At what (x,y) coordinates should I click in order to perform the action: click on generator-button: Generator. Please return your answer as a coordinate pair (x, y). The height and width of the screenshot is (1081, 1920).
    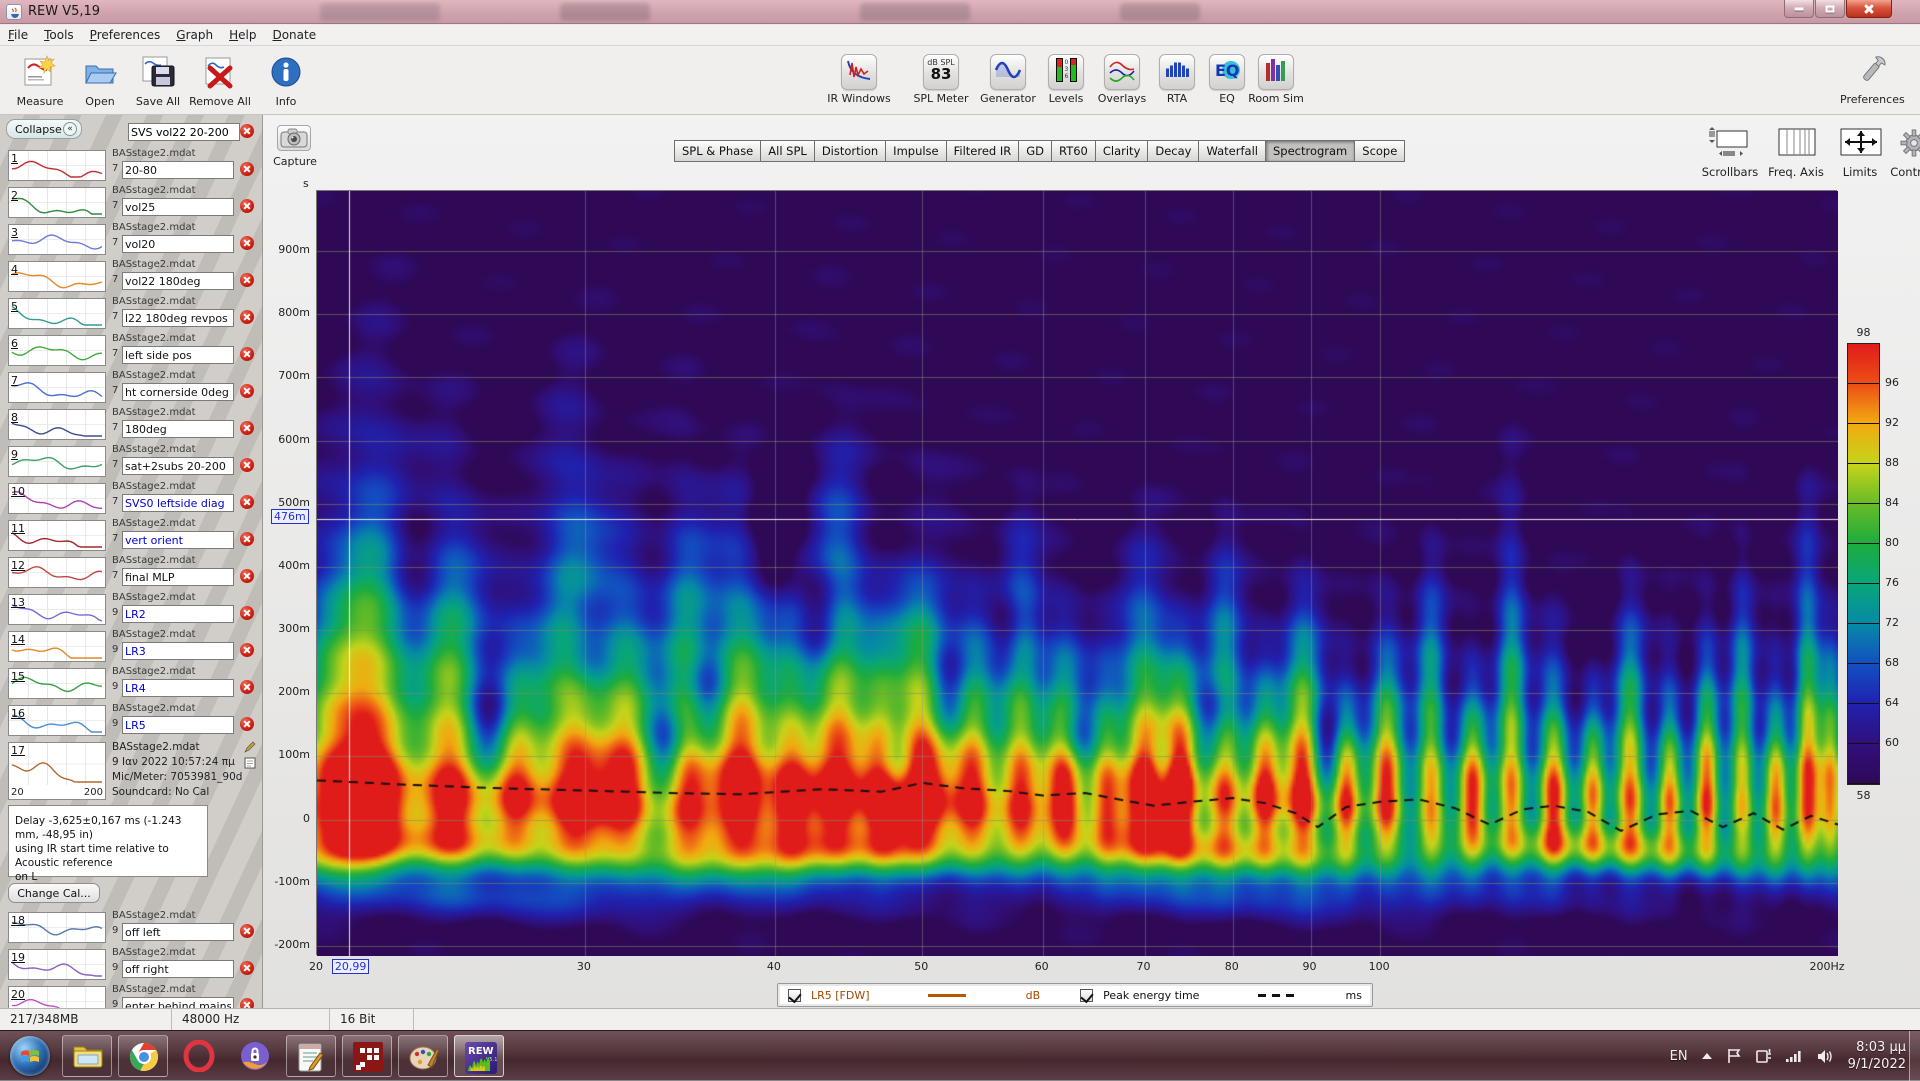
    Looking at the image, I should click on (1008, 79).